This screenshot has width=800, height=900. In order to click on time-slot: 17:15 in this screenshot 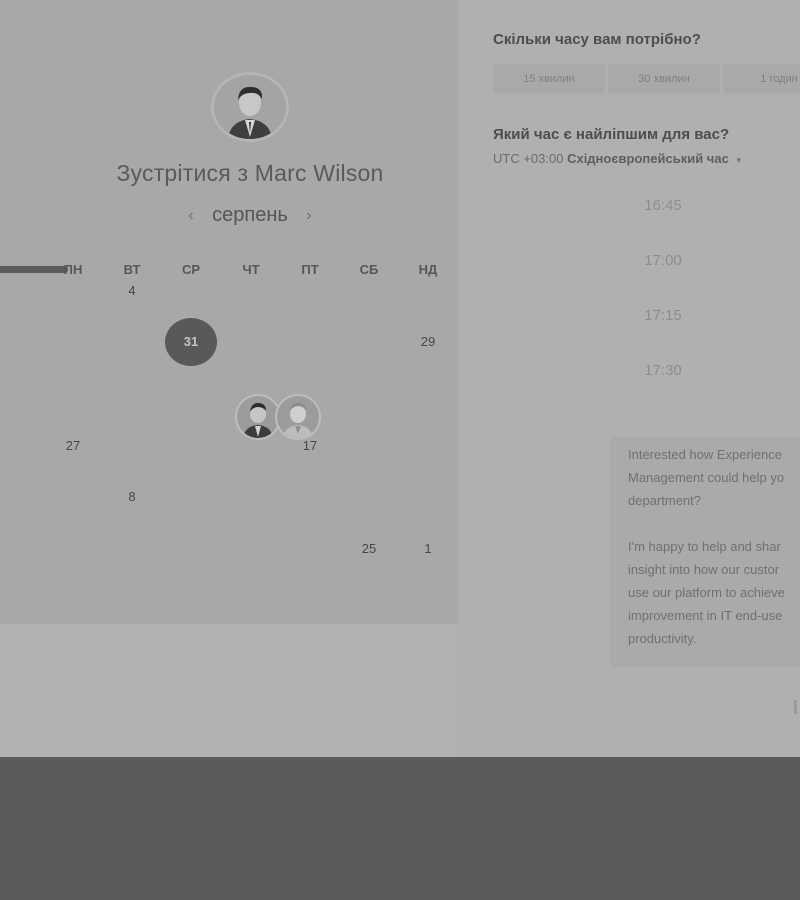, I will do `click(663, 316)`.